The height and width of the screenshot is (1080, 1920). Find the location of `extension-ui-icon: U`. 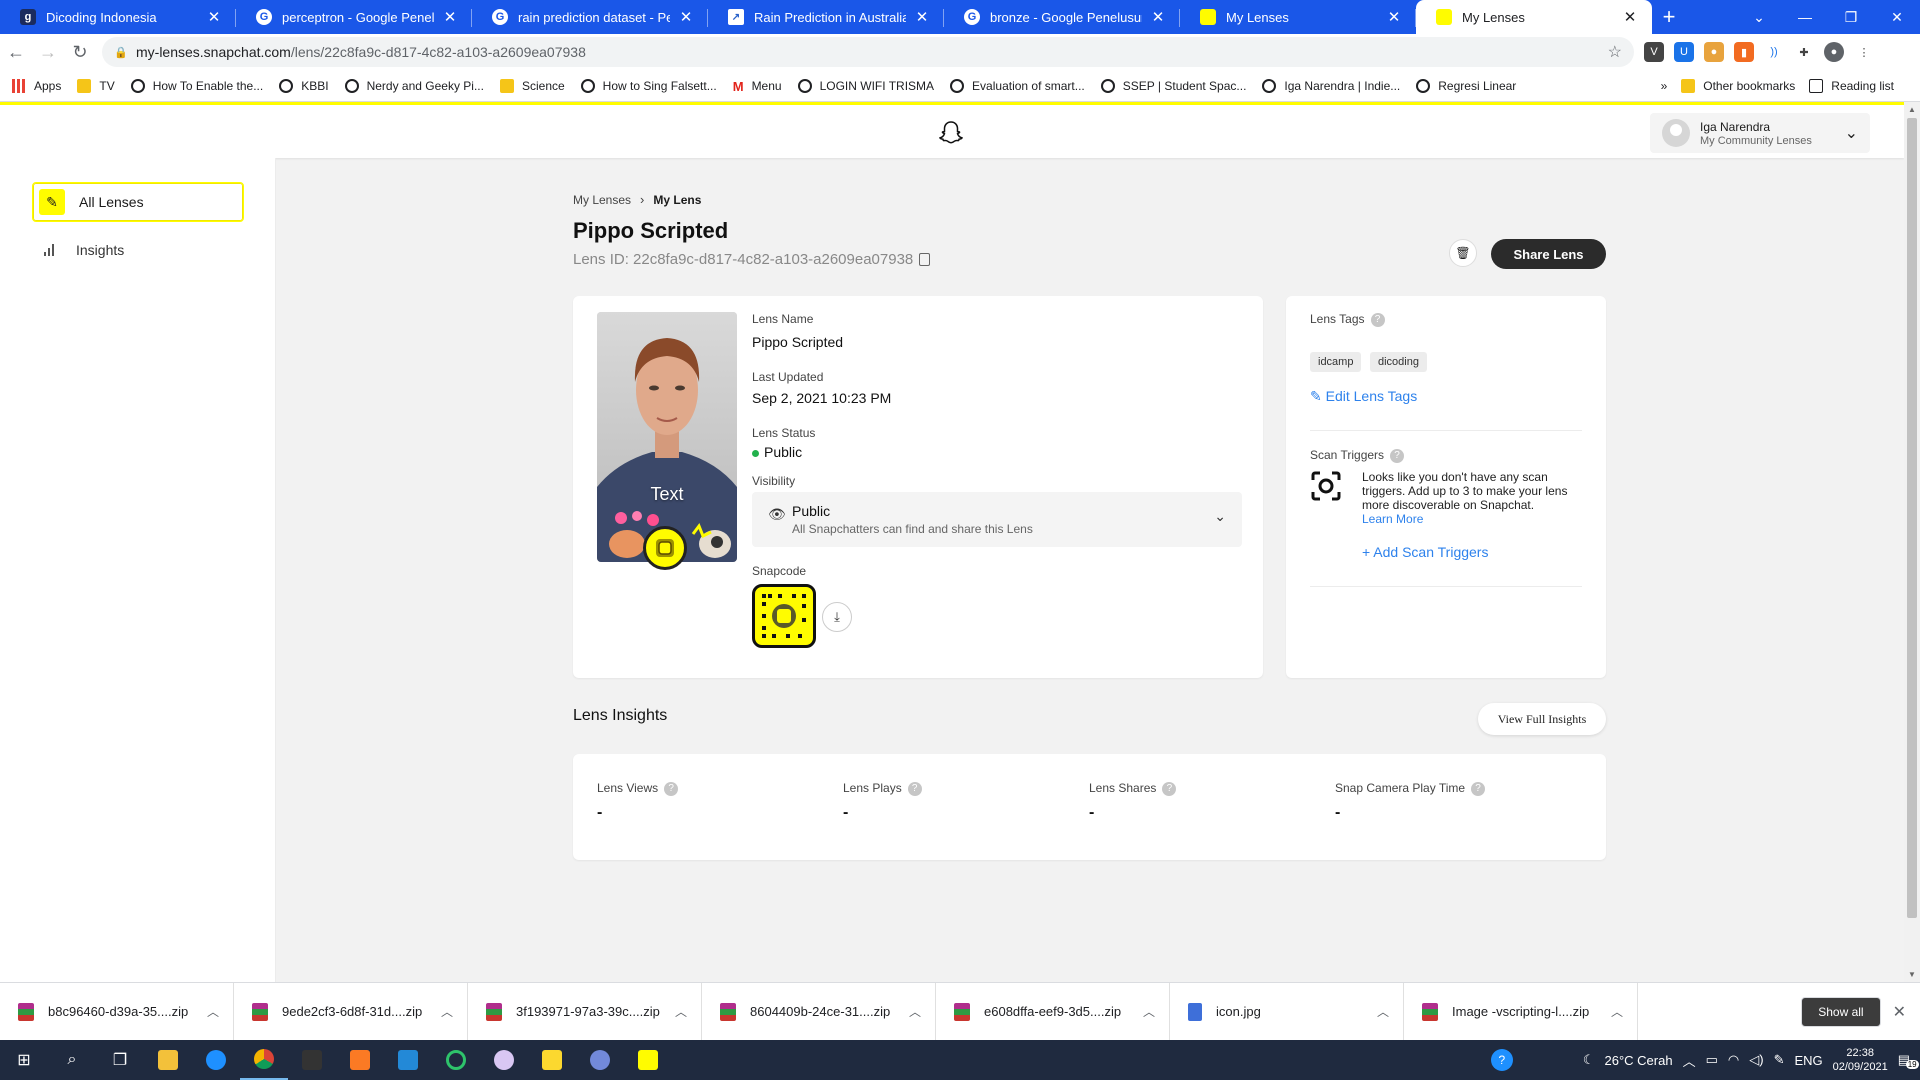

extension-ui-icon: U is located at coordinates (1684, 52).